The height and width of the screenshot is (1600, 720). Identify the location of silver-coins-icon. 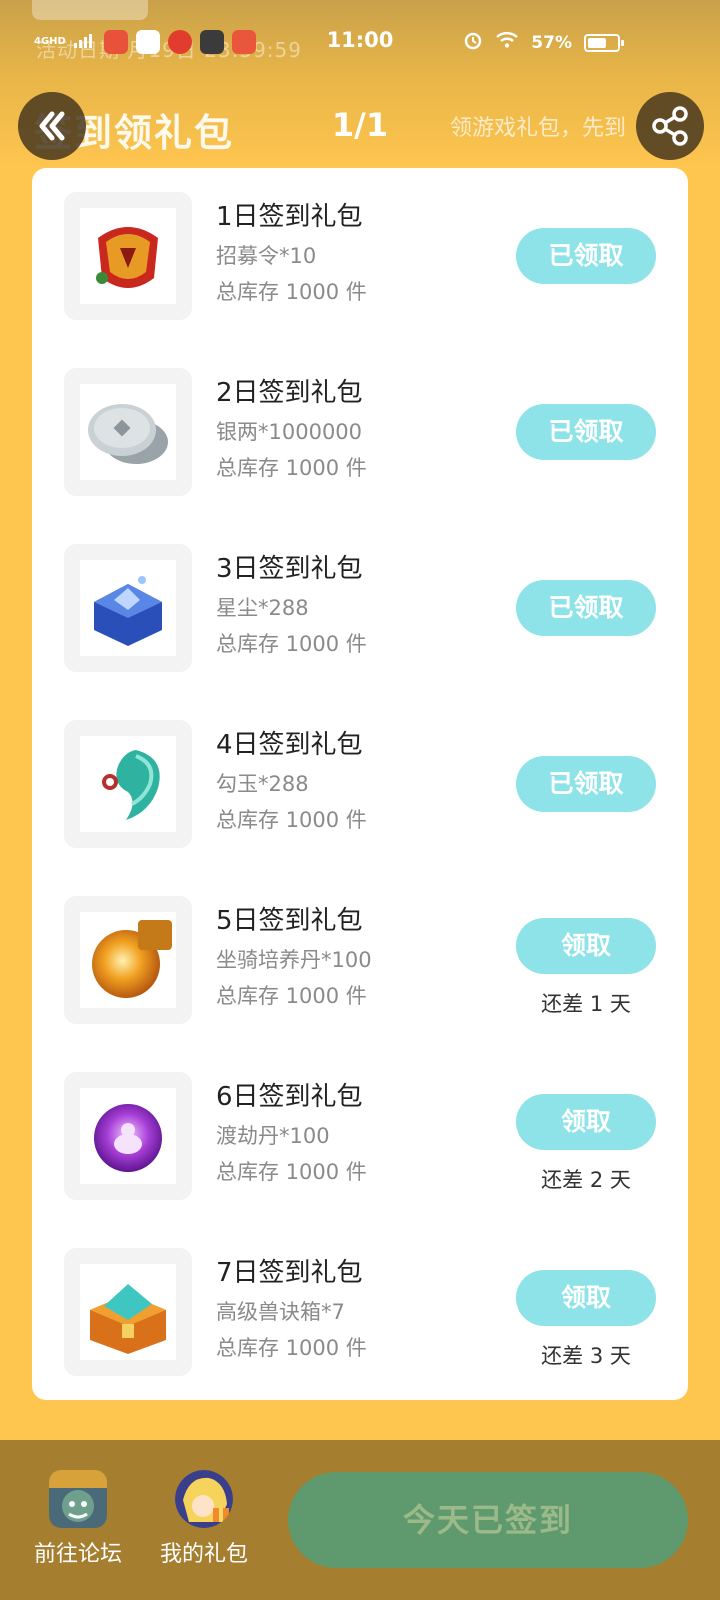
(128, 432).